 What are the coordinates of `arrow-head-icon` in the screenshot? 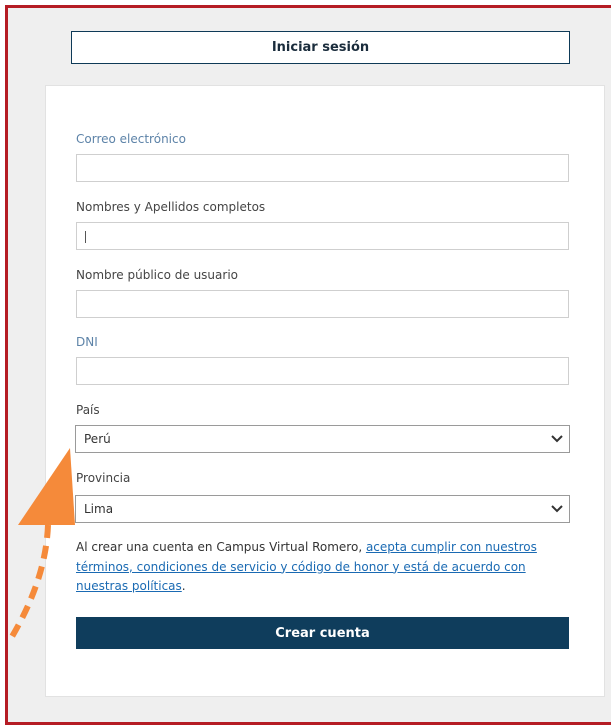 It's located at (46, 486).